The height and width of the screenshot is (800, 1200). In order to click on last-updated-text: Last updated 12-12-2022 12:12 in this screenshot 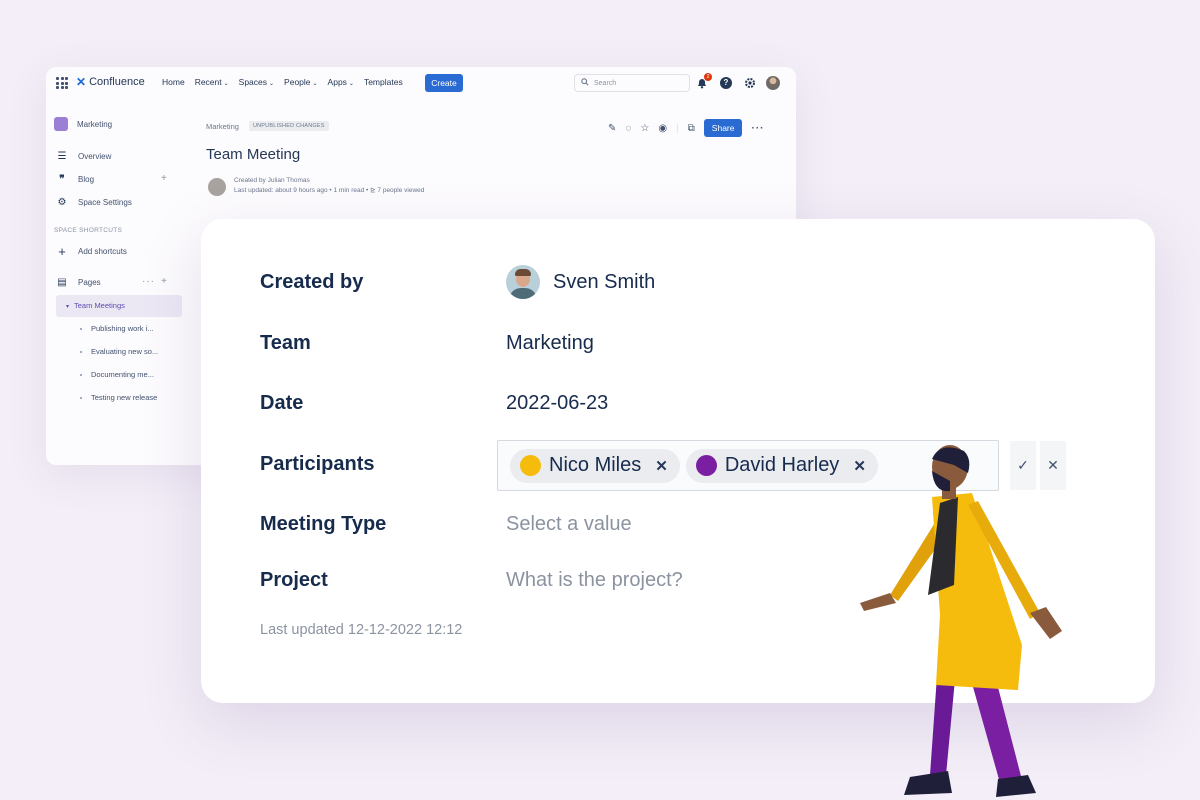, I will do `click(361, 630)`.